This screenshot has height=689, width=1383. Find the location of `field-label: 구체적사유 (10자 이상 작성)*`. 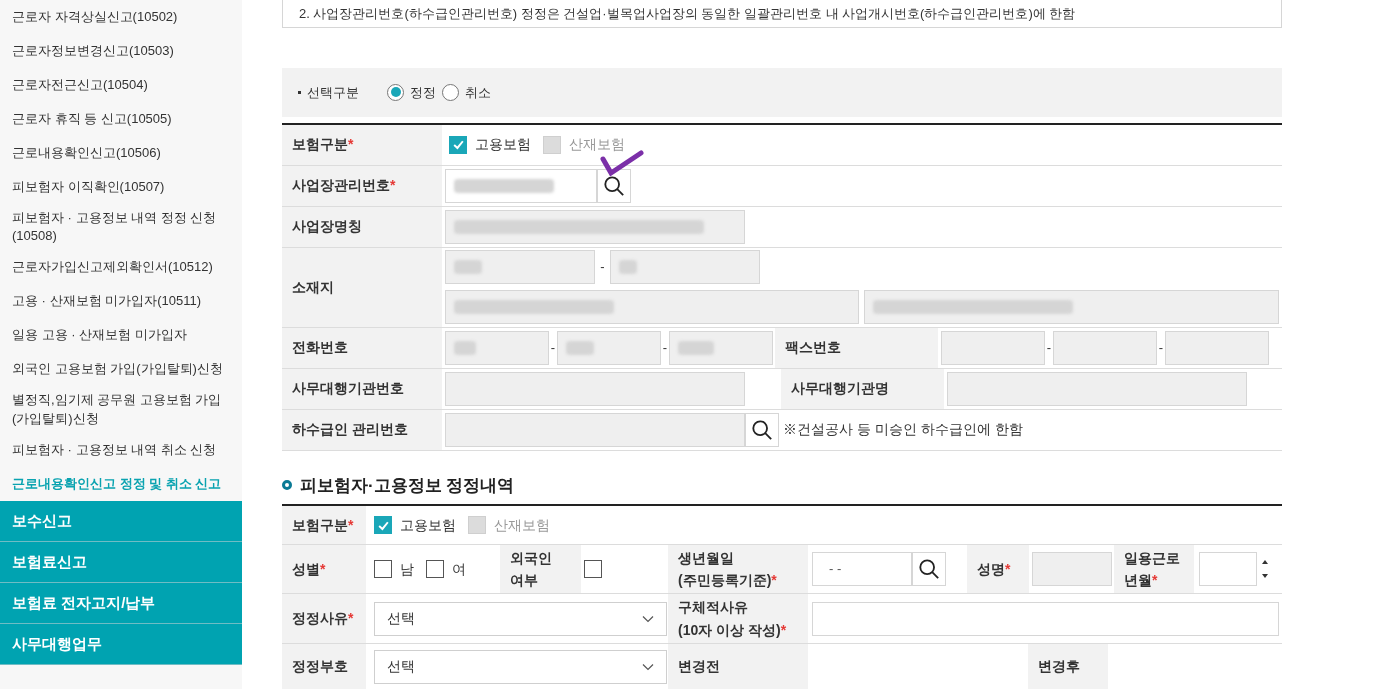

field-label: 구체적사유 (10자 이상 작성)* is located at coordinates (738, 618).